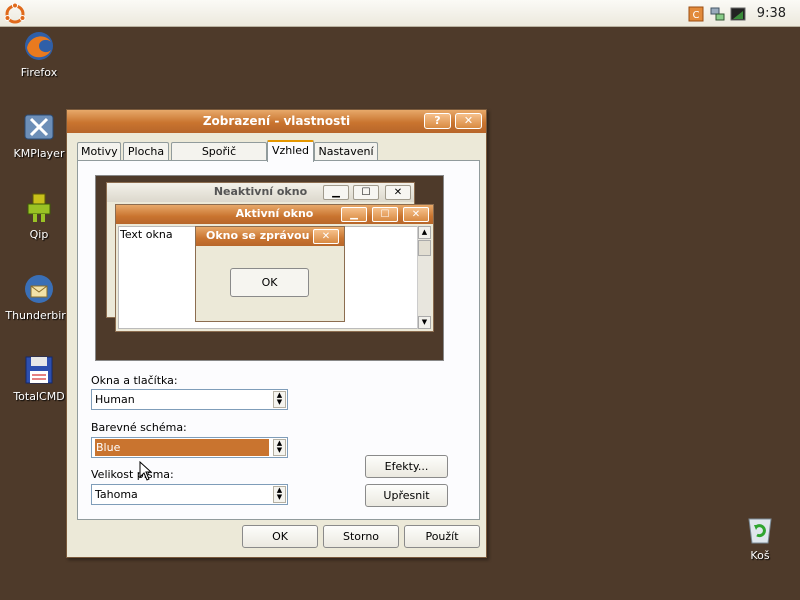  I want to click on preview-scrollbar: ▲ ▼, so click(424, 277).